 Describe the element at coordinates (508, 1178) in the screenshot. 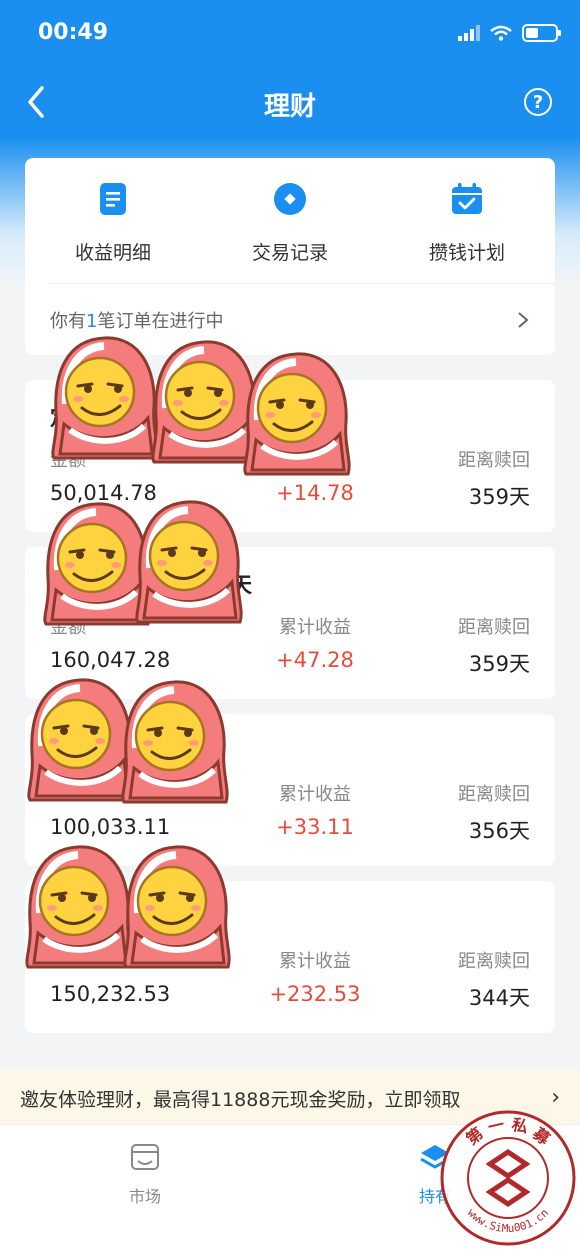

I see `watermark-seal: 第 一 私 募 www.SiMu001.cn` at that location.